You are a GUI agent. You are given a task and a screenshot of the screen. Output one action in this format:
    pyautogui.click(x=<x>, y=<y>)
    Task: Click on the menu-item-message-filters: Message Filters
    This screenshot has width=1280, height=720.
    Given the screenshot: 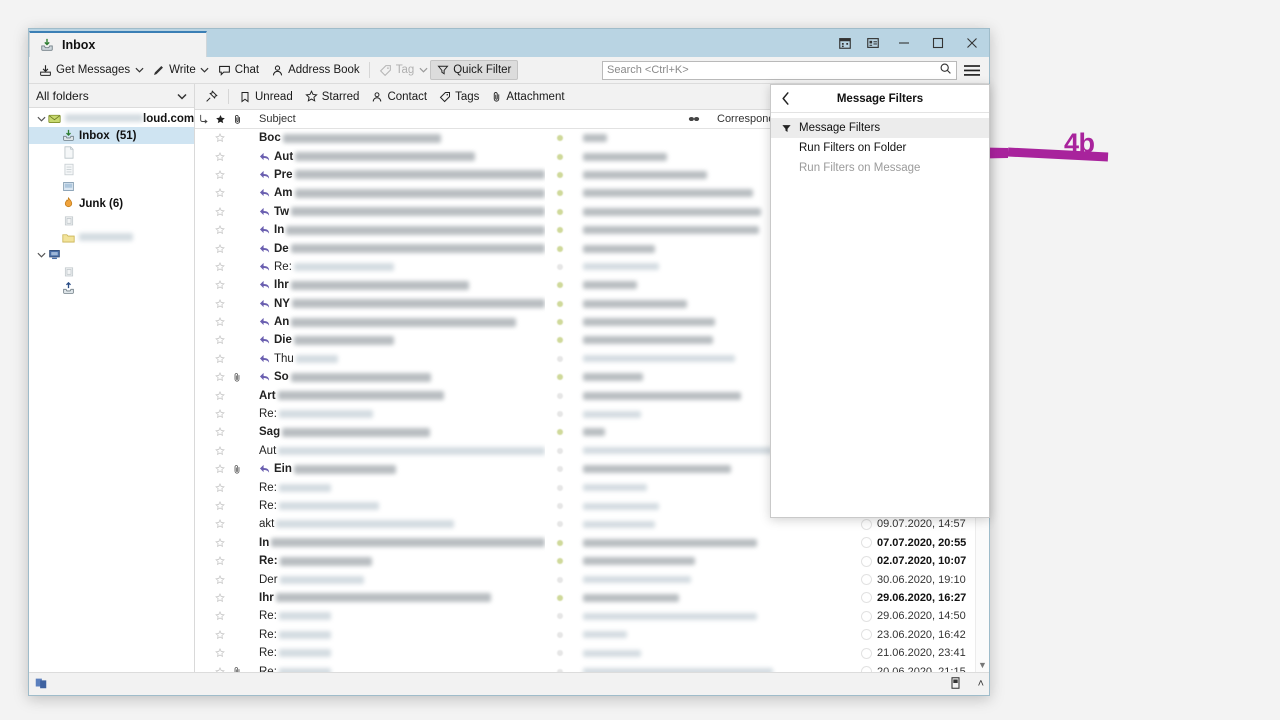 What is the action you would take?
    pyautogui.click(x=880, y=128)
    